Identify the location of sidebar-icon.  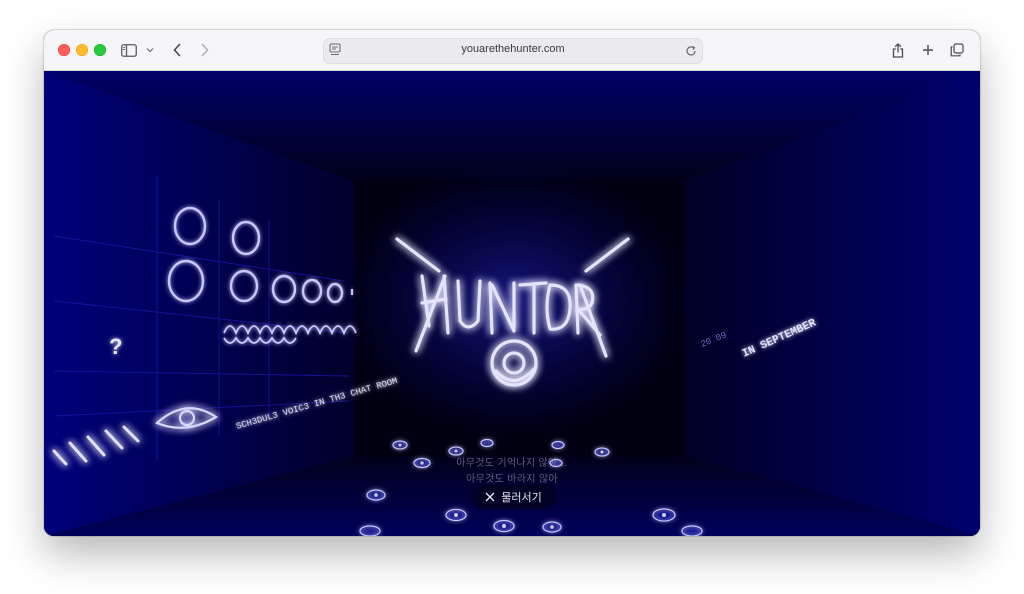
(129, 50).